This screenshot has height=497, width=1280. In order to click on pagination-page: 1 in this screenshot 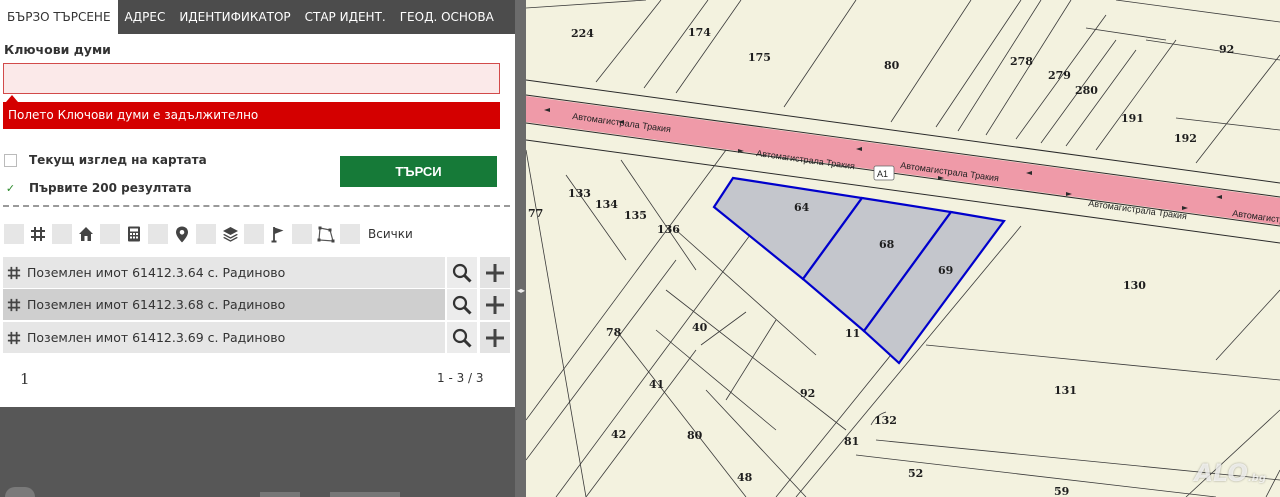, I will do `click(25, 379)`.